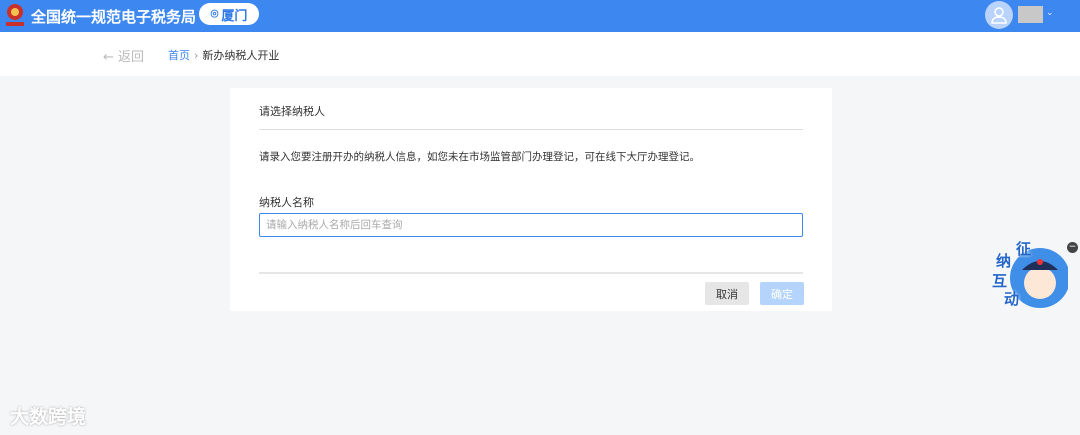  Describe the element at coordinates (286, 202) in the screenshot. I see `taxpayer-name-label: 纳税人名称` at that location.